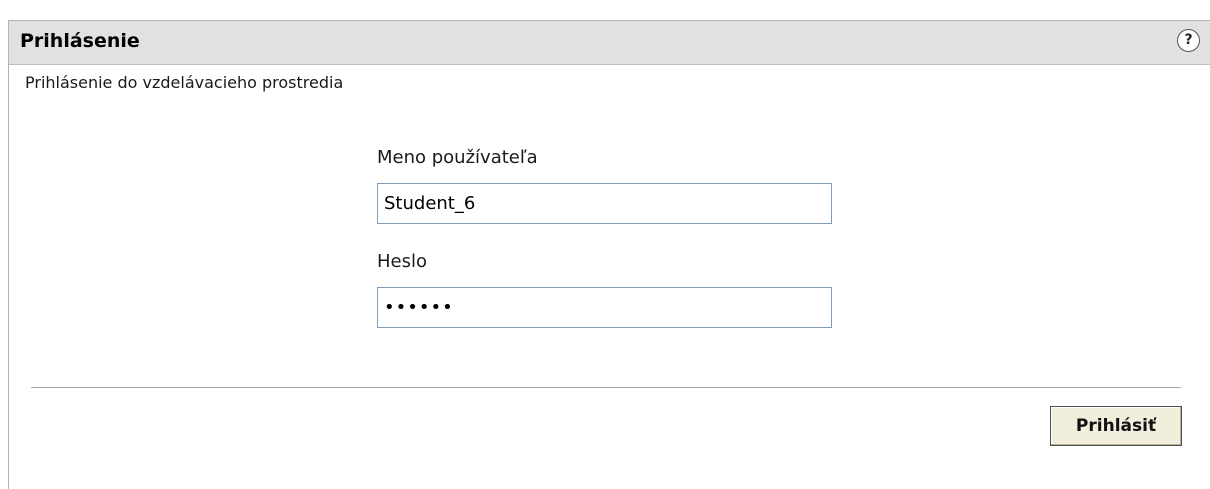  Describe the element at coordinates (604, 203) in the screenshot. I see `username-input` at that location.